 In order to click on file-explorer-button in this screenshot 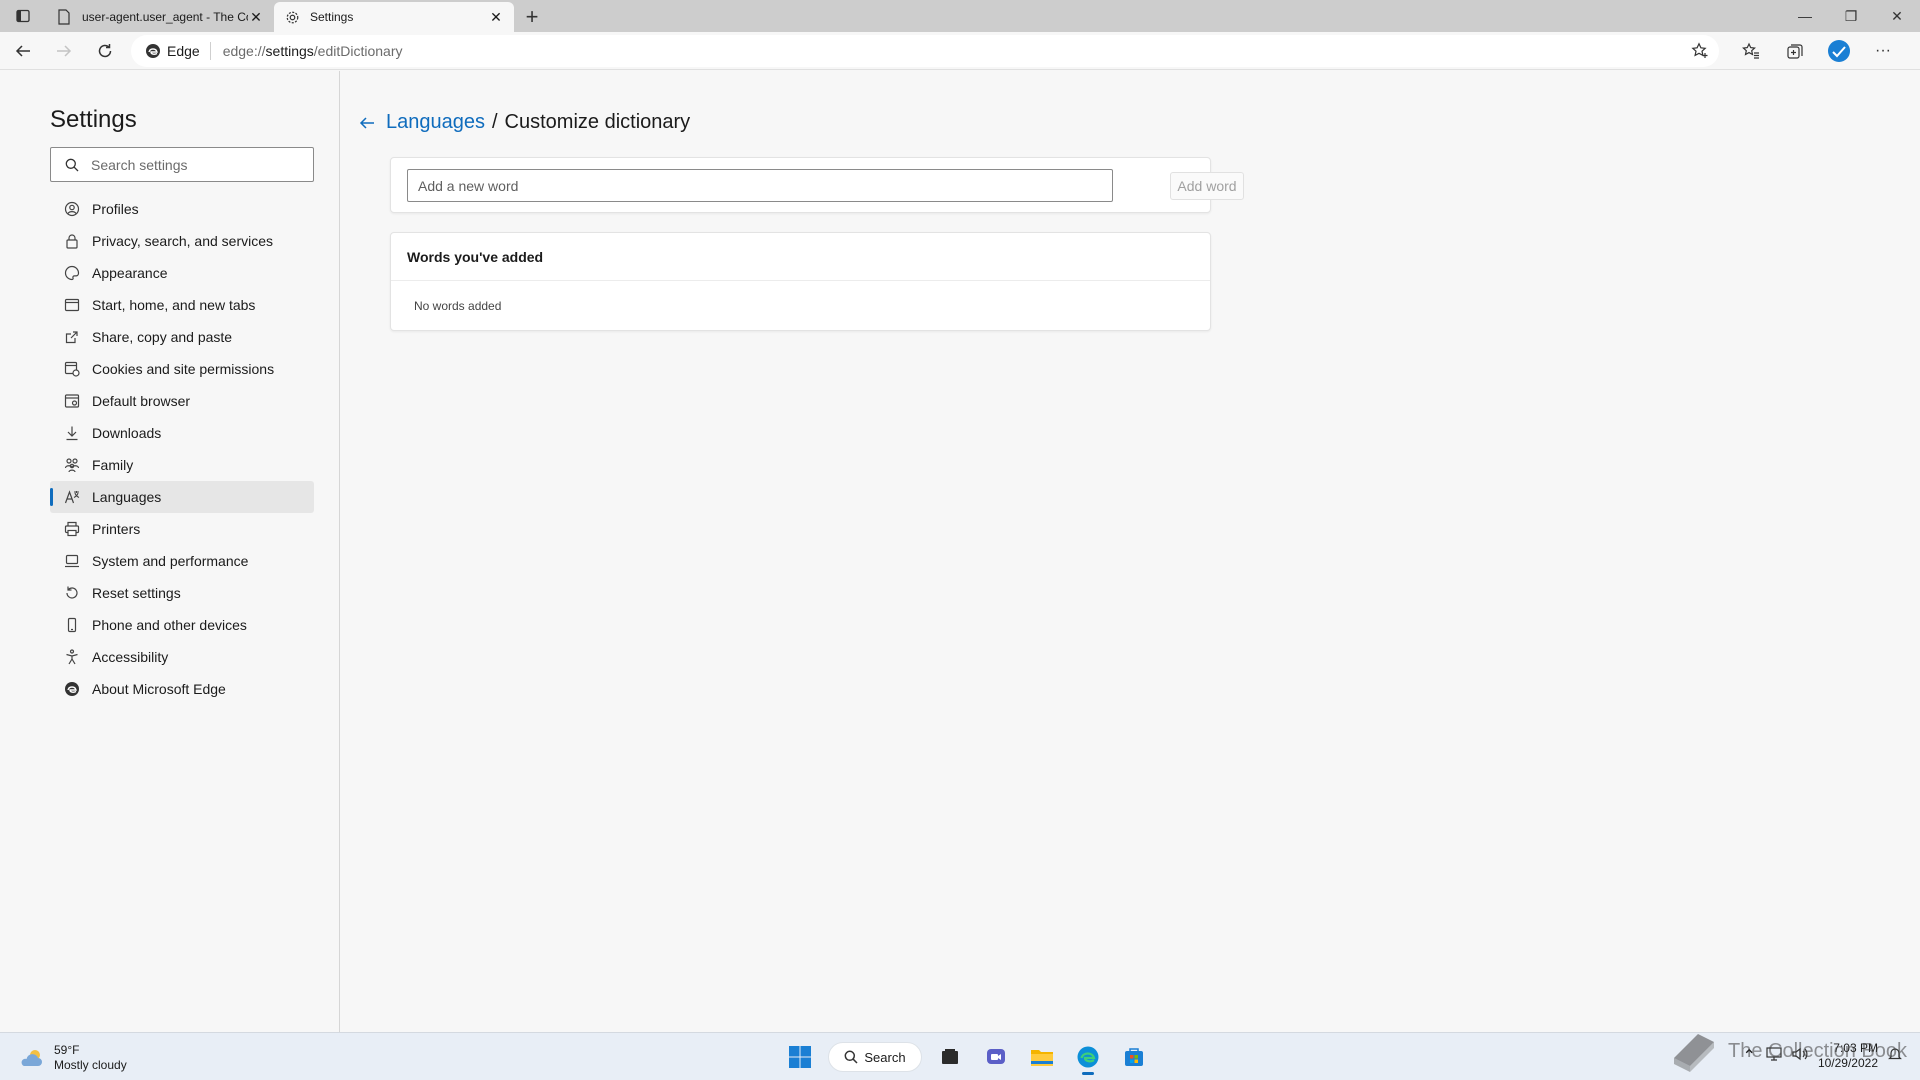, I will do `click(1042, 1057)`.